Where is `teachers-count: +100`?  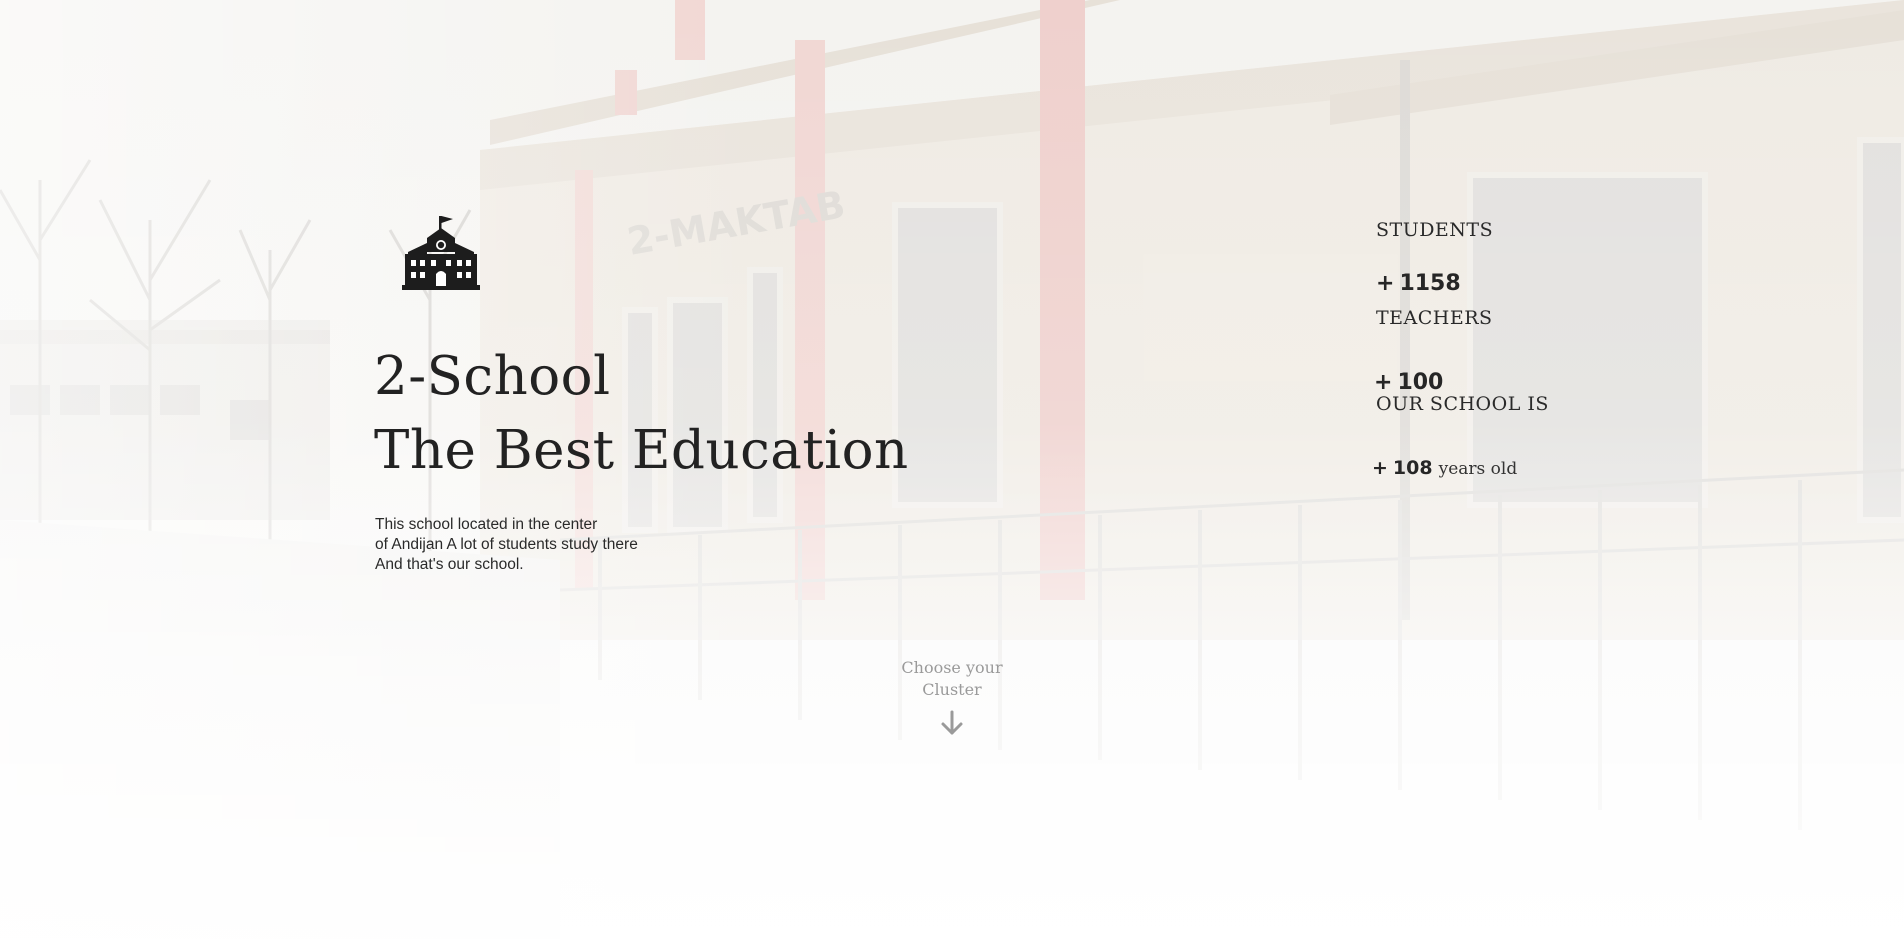 teachers-count: +100 is located at coordinates (1408, 382).